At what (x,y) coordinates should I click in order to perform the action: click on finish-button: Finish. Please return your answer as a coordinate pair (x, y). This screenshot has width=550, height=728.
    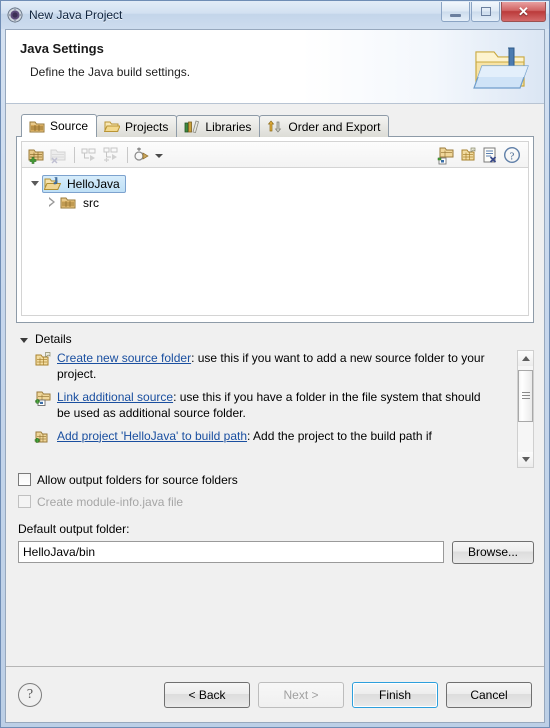
    Looking at the image, I should click on (395, 694).